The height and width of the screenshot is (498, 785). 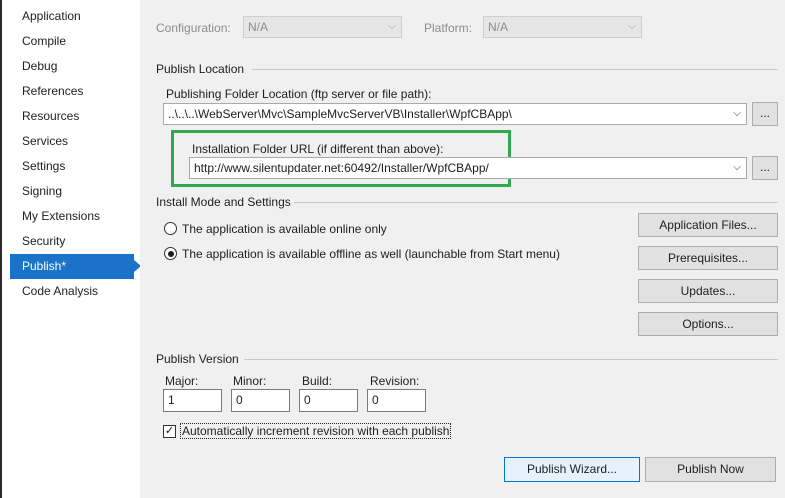 I want to click on sidebar-item-publish: Publish*, so click(x=75, y=266).